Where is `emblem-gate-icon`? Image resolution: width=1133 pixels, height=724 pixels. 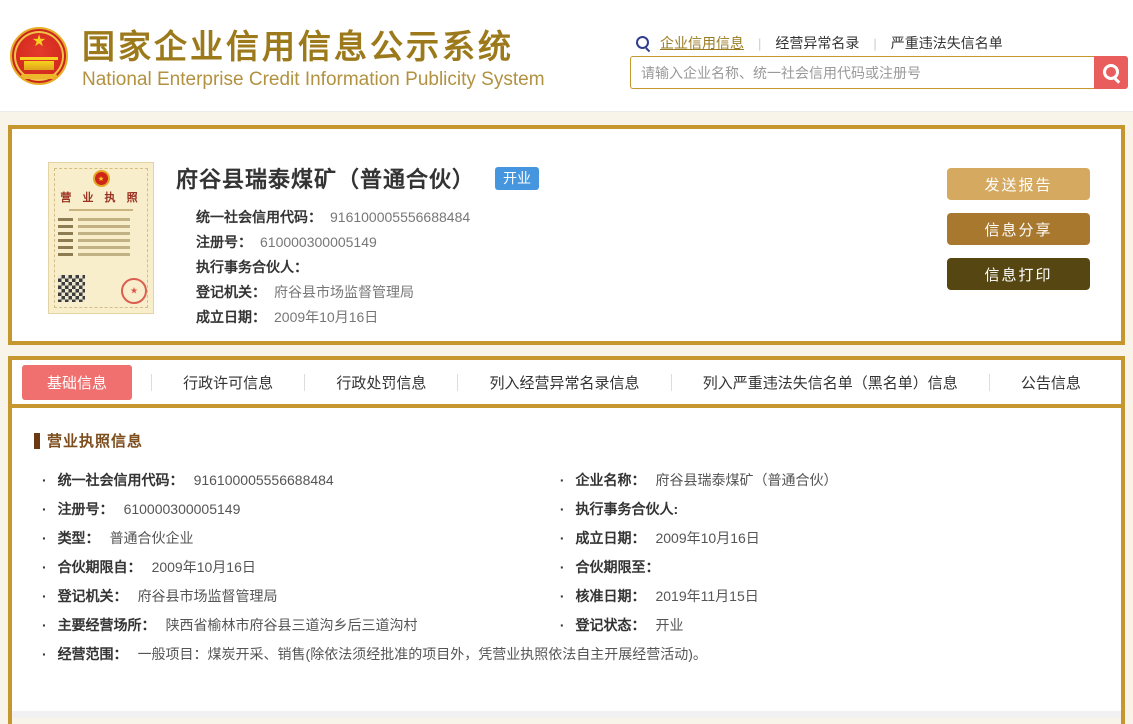 emblem-gate-icon is located at coordinates (39, 63).